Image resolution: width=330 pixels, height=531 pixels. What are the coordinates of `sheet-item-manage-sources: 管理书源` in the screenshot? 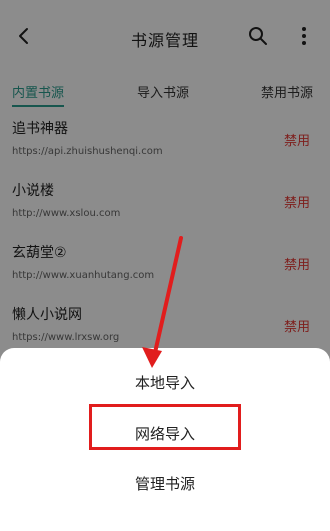 It's located at (165, 483).